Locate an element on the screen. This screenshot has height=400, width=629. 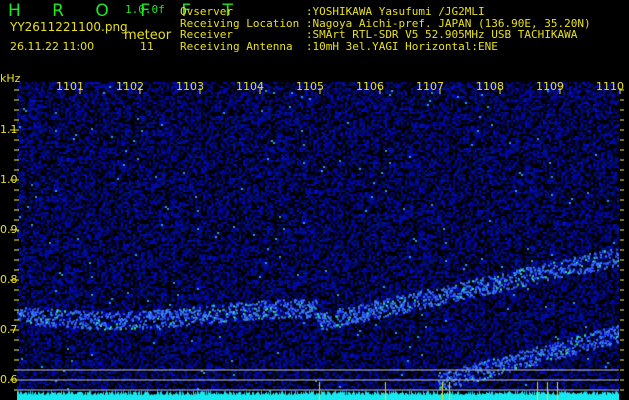
y-tick-label: 1.0 is located at coordinates (9, 179).